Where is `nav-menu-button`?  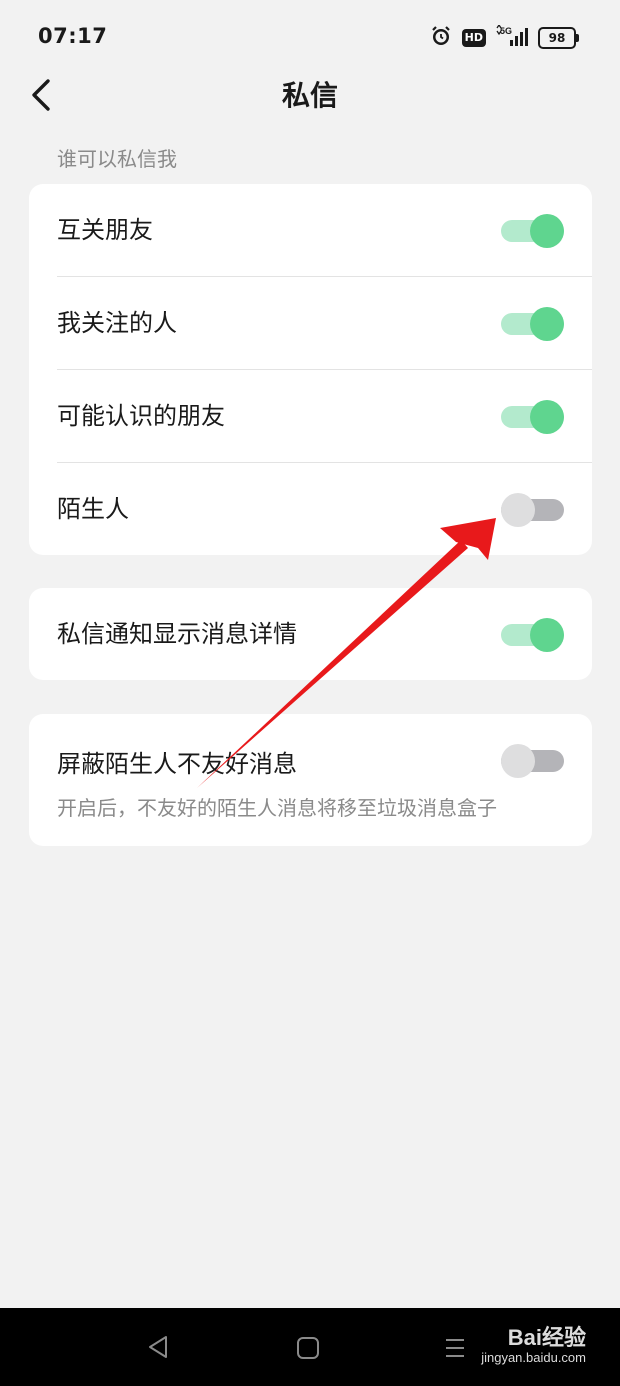 nav-menu-button is located at coordinates (455, 1350).